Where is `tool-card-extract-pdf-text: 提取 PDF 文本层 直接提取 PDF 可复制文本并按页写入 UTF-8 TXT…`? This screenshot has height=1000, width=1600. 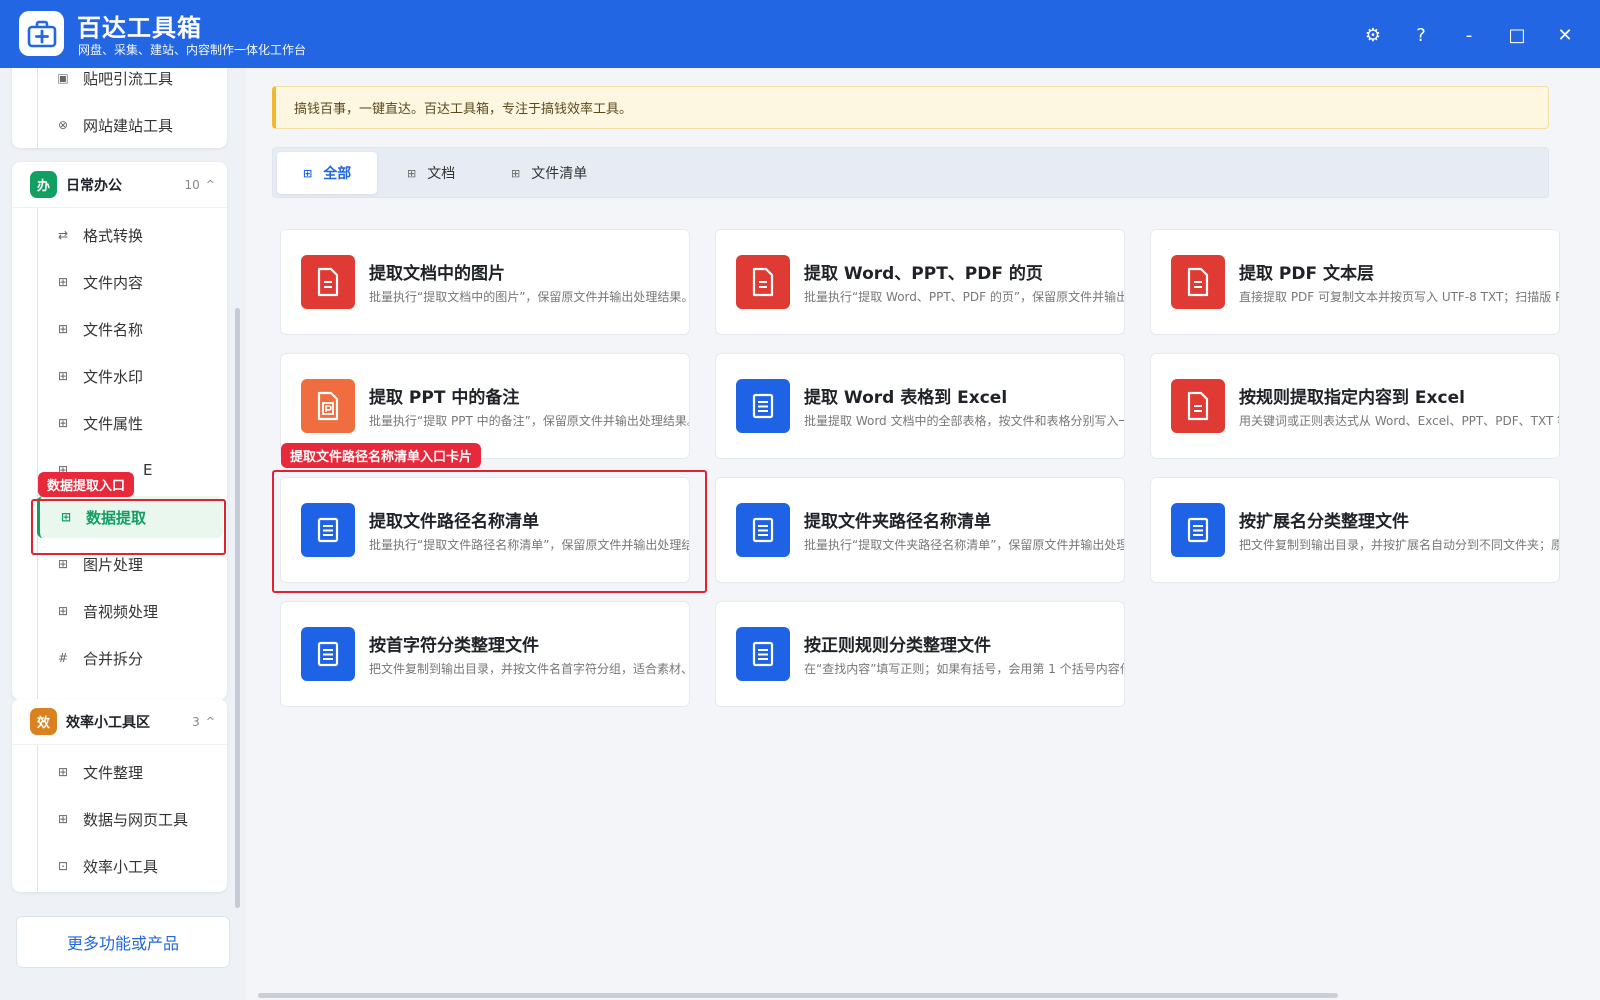
tool-card-extract-pdf-text: 提取 PDF 文本层 直接提取 PDF 可复制文本并按页写入 UTF-8 TXT… is located at coordinates (1355, 282).